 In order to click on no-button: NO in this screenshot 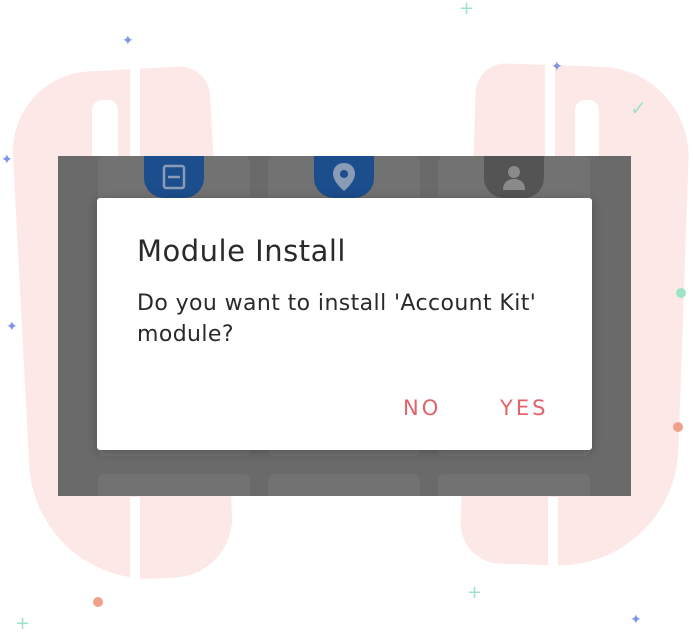, I will do `click(422, 408)`.